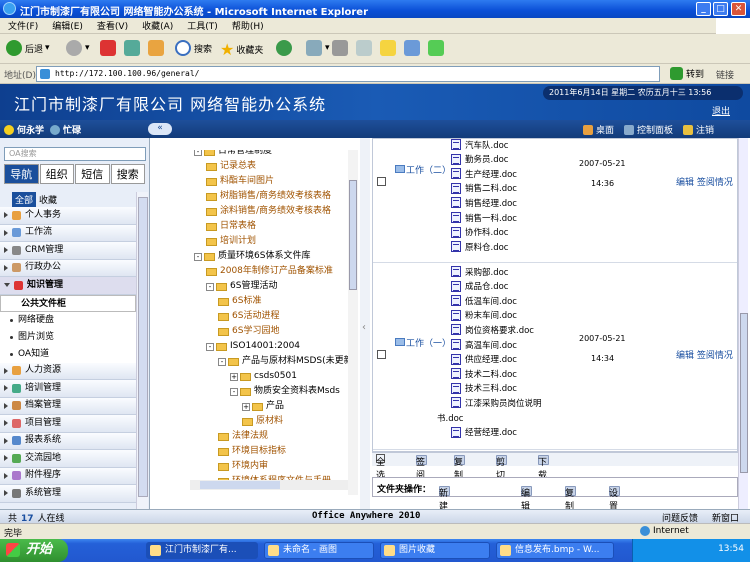 The image size is (750, 562). I want to click on history-button, so click(285, 48).